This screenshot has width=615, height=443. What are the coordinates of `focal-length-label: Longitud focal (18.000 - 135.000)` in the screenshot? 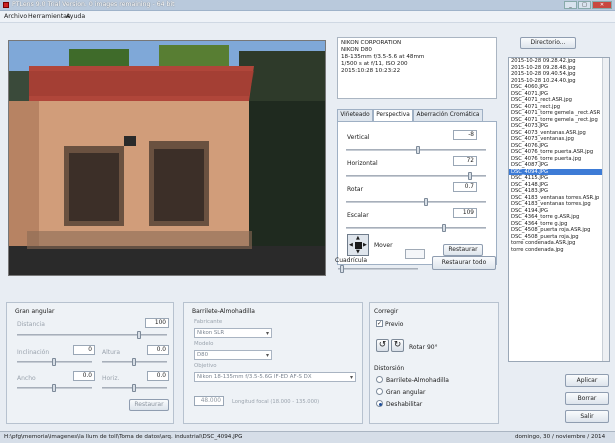 It's located at (276, 402).